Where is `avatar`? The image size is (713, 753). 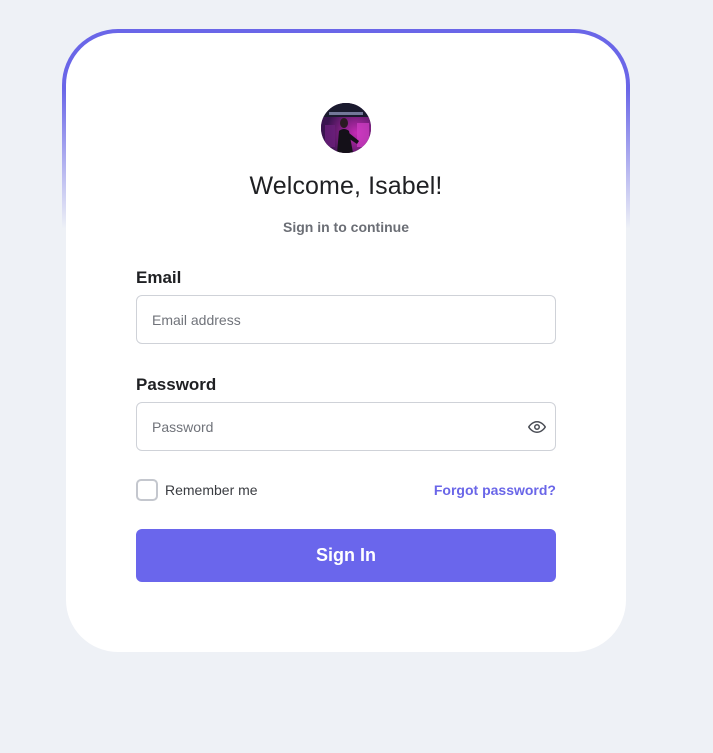
avatar is located at coordinates (346, 128).